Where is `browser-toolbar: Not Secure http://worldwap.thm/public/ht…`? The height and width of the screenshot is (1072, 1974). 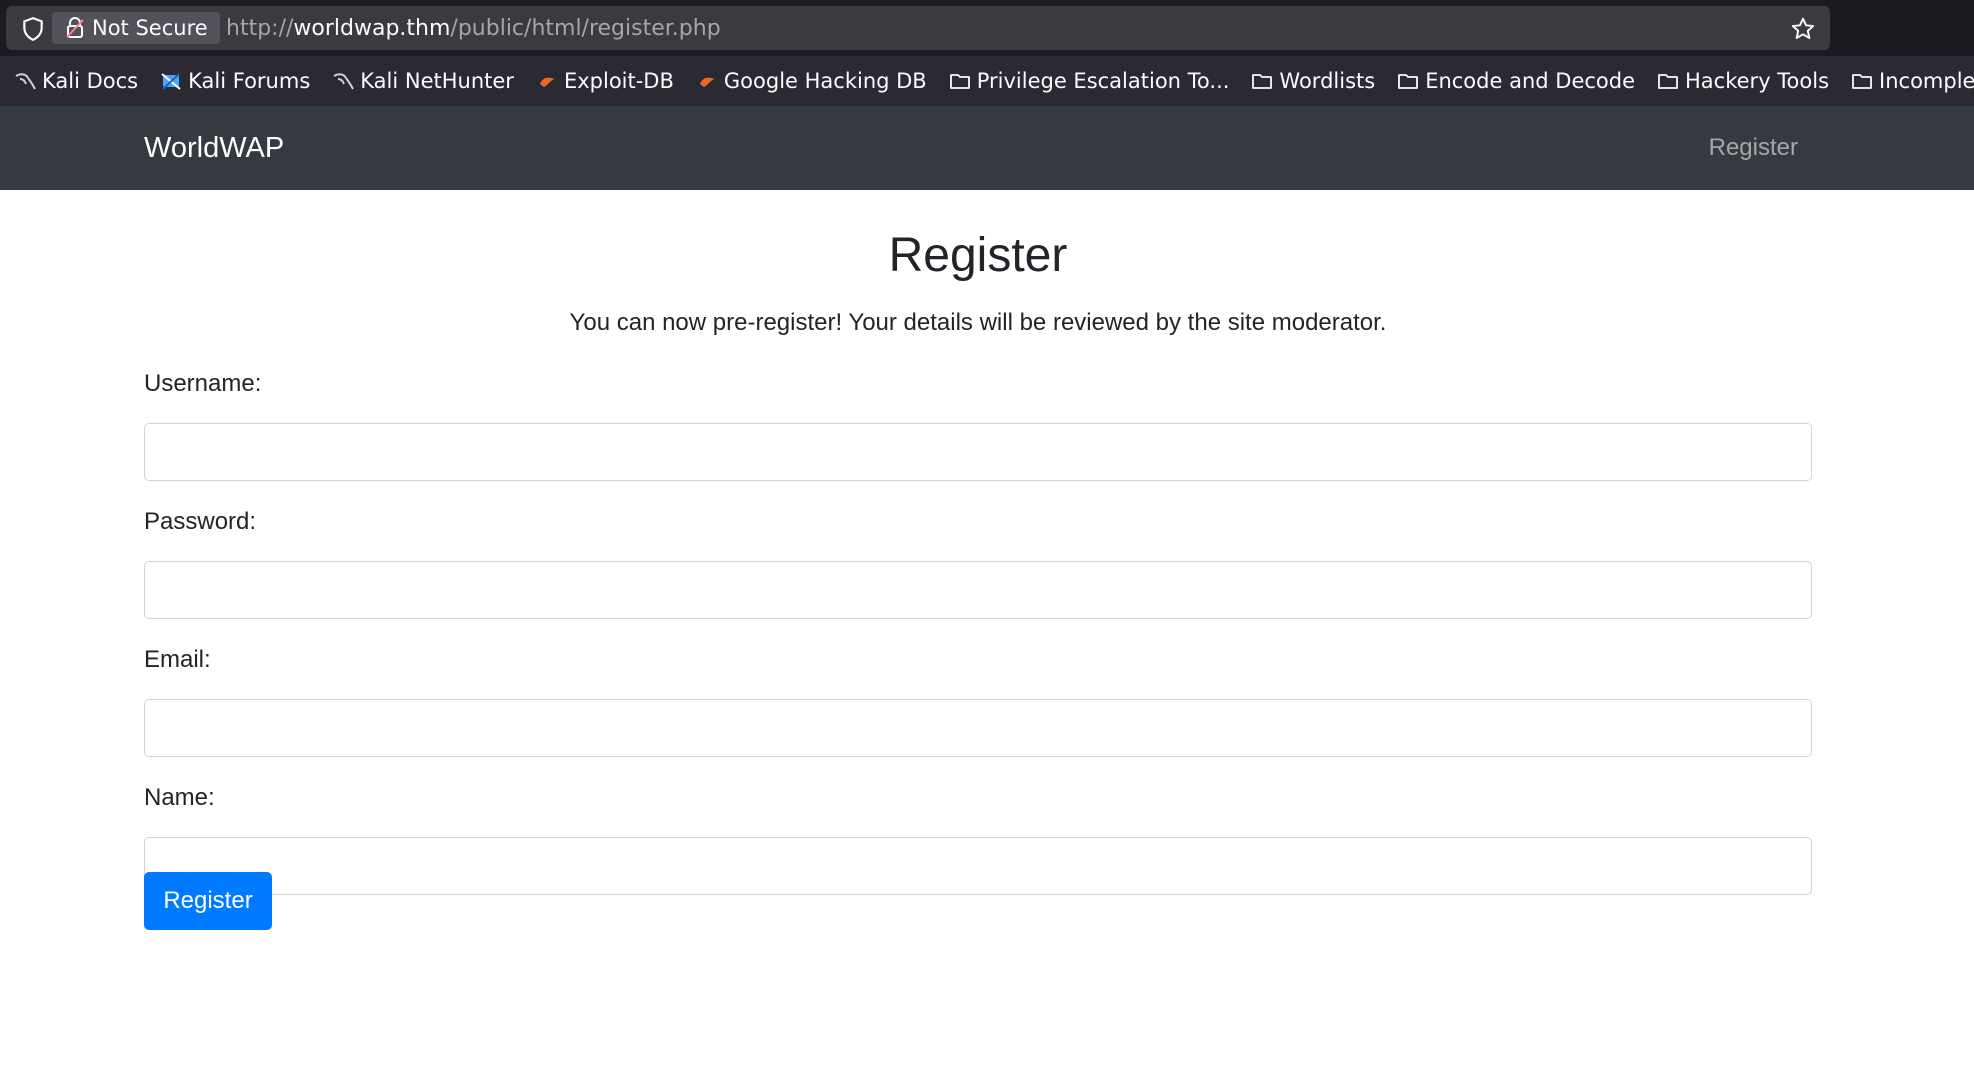
browser-toolbar: Not Secure http://worldwap.thm/public/ht… is located at coordinates (987, 28).